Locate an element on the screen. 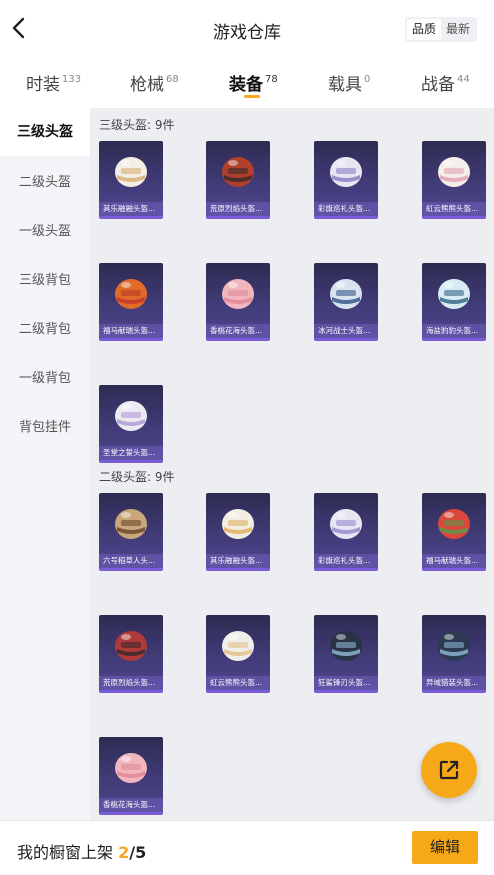  sidebar-item-level2-helmet: 二级头盔 is located at coordinates (45, 183).